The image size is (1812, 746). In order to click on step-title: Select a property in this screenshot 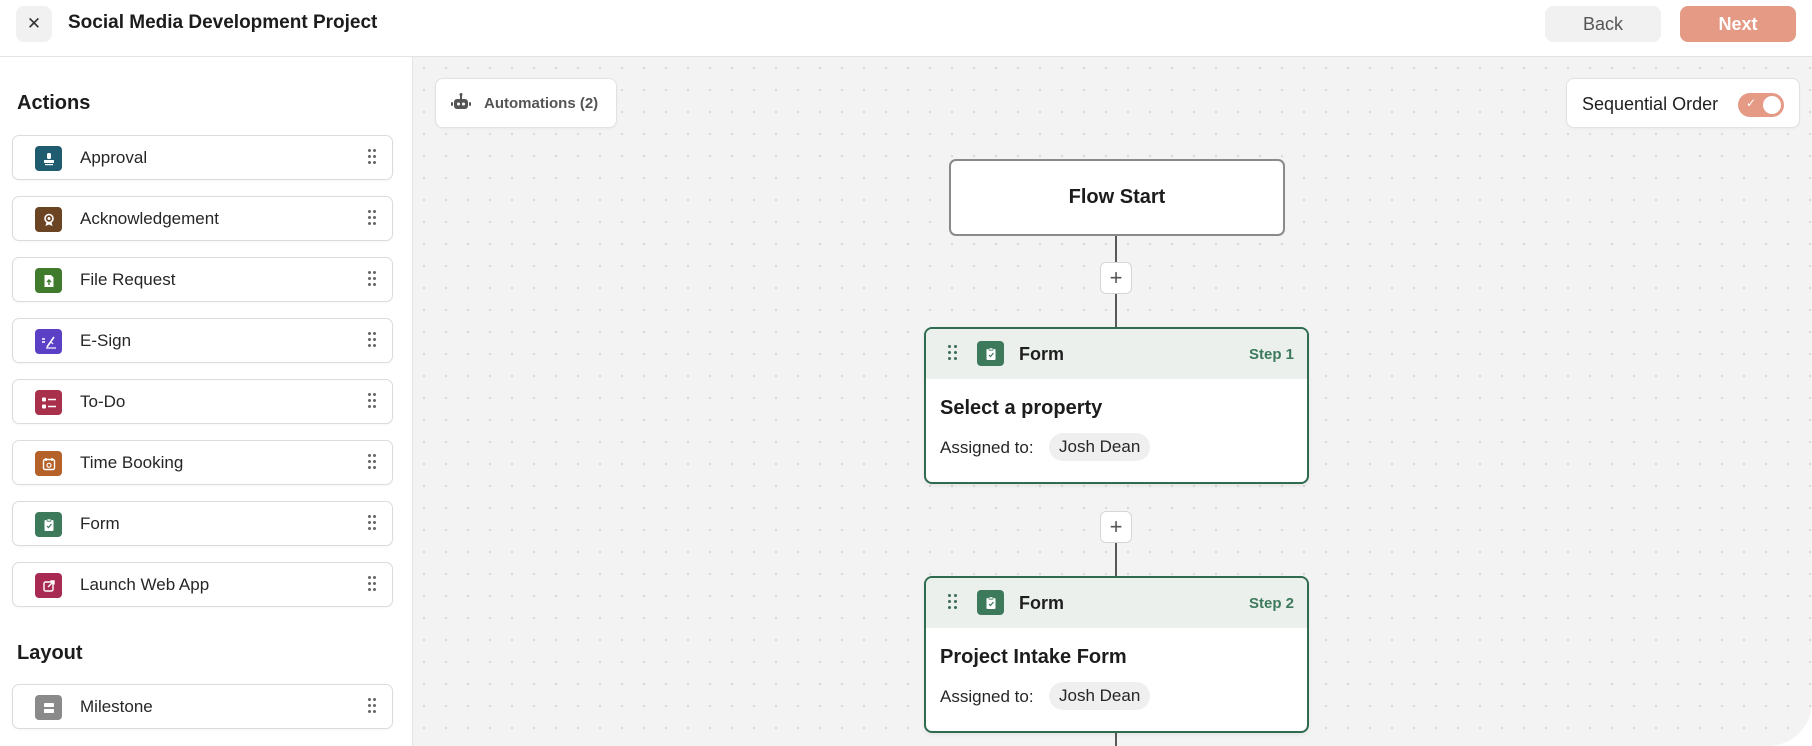, I will do `click(1021, 408)`.